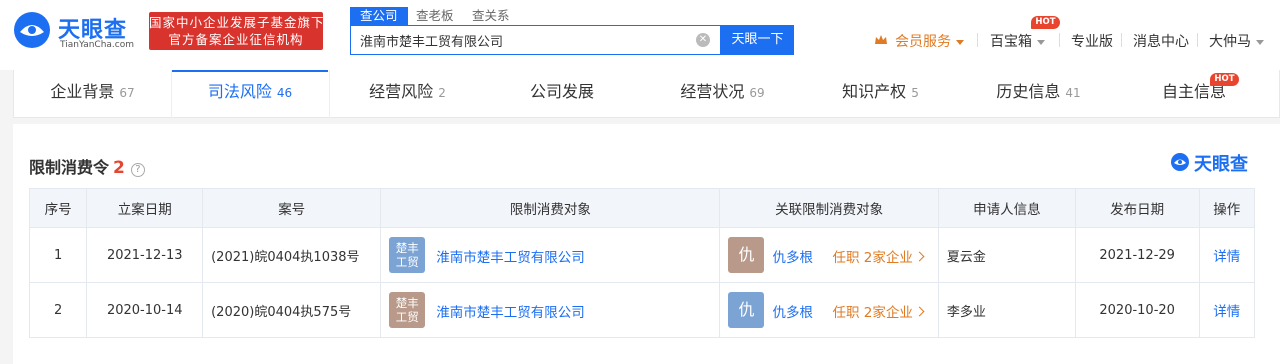  I want to click on toolbox-menu: 百宝箱, so click(1017, 41).